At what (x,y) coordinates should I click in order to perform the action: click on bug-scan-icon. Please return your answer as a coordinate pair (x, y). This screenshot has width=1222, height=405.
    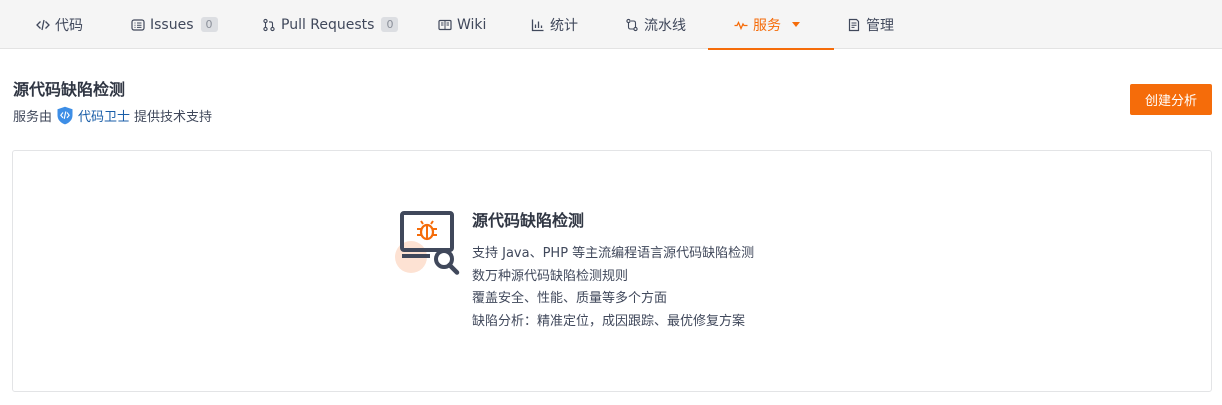
    Looking at the image, I should click on (427, 243).